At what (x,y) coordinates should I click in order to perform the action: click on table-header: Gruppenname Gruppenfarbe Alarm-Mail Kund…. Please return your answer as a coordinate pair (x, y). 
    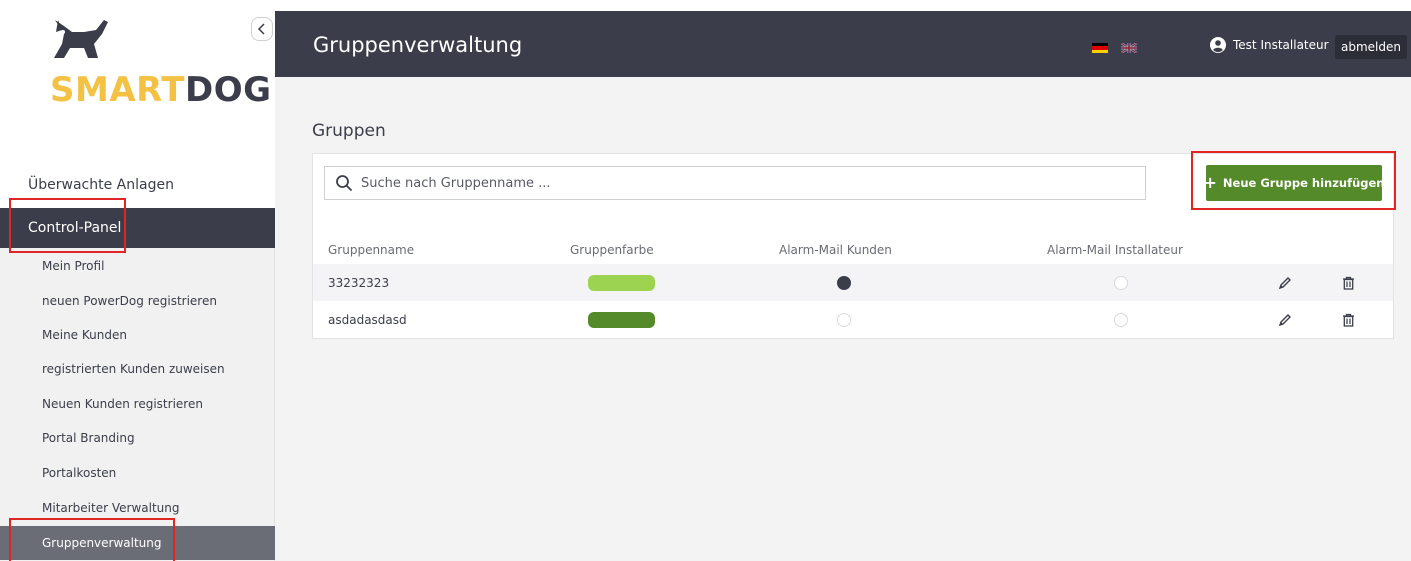
    Looking at the image, I should click on (853, 251).